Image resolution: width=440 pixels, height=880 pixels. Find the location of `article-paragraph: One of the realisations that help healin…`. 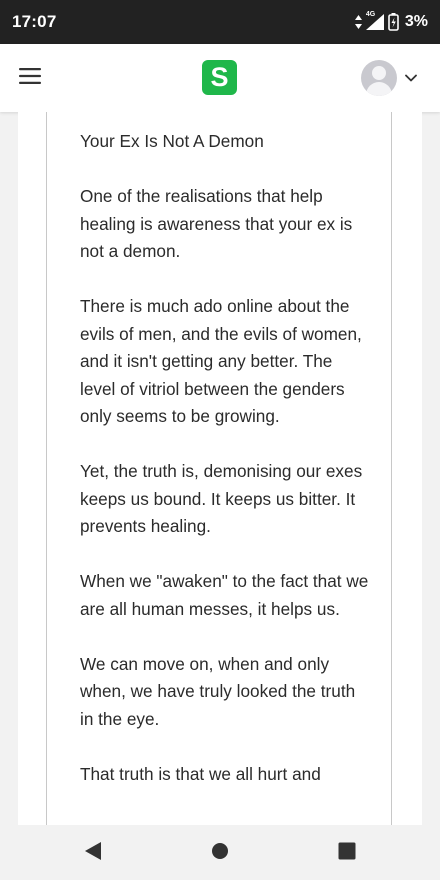

article-paragraph: One of the realisations that help healin… is located at coordinates (216, 223).